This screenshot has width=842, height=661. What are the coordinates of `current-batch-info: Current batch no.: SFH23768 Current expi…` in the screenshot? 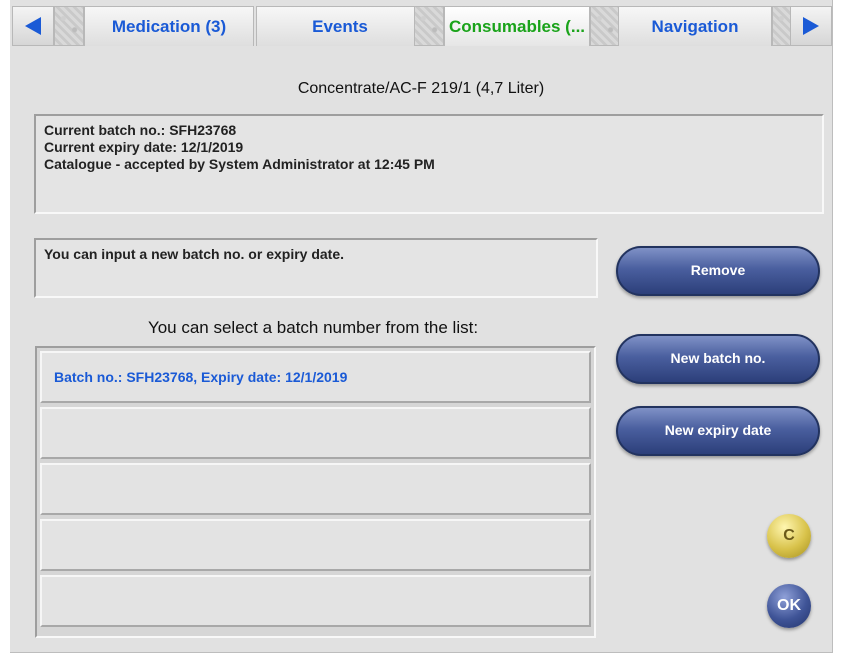 It's located at (429, 164).